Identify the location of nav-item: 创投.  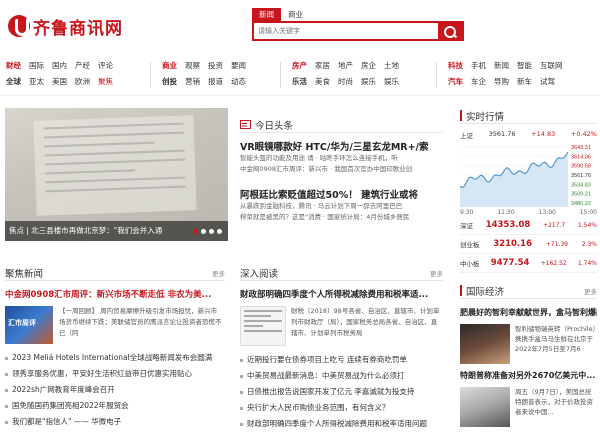
(169, 82).